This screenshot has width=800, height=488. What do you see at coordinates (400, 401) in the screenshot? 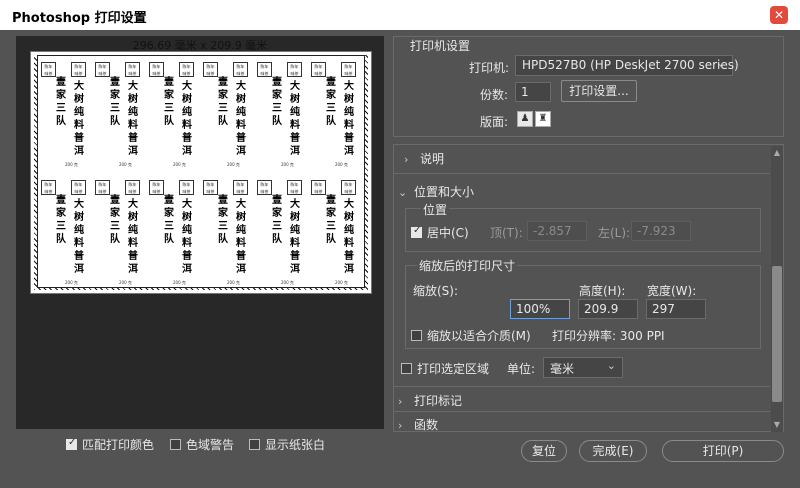
I see `chevron-right-icon: ›` at bounding box center [400, 401].